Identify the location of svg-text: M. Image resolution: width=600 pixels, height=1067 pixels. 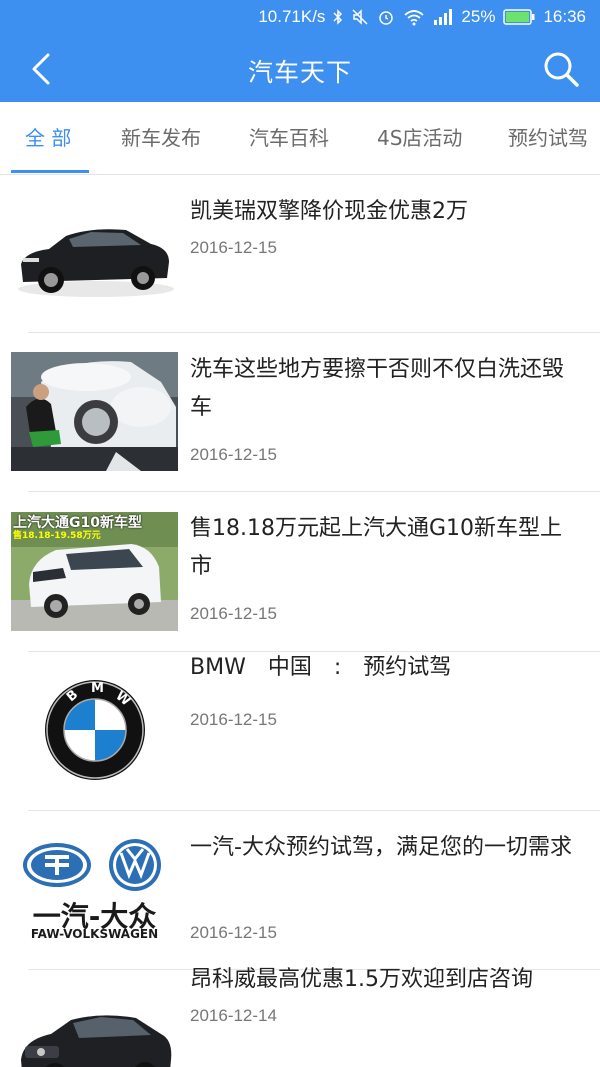
(97, 688).